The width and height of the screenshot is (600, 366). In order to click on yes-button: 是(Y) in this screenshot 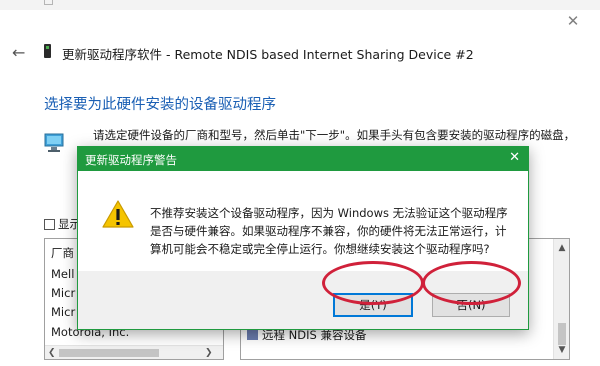, I will do `click(373, 305)`.